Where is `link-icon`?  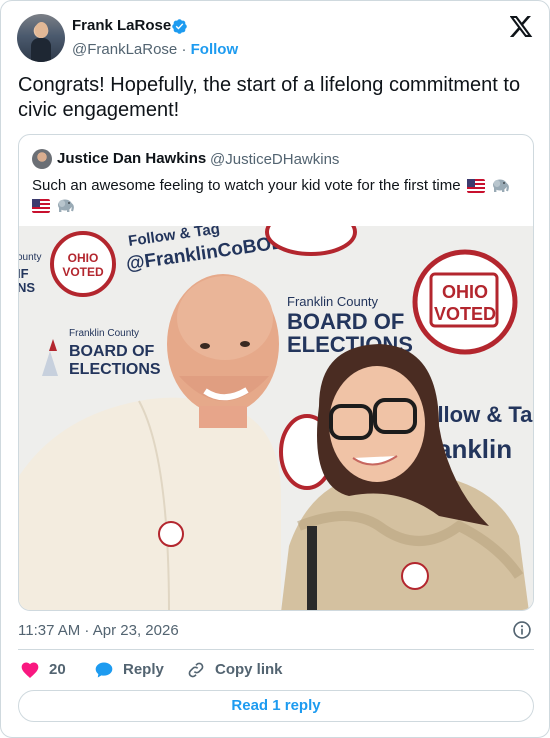
link-icon is located at coordinates (196, 670).